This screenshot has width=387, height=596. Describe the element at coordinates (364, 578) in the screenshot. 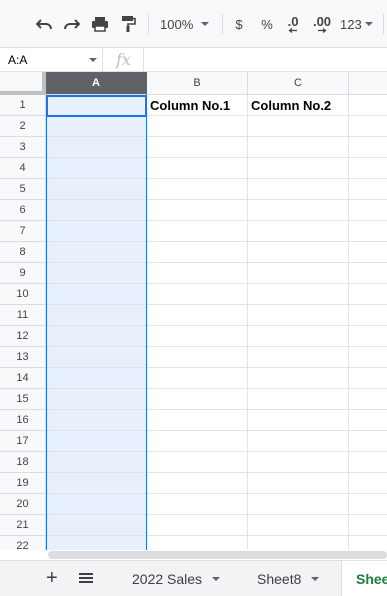

I see `sheet-tab-active: Sheet` at that location.